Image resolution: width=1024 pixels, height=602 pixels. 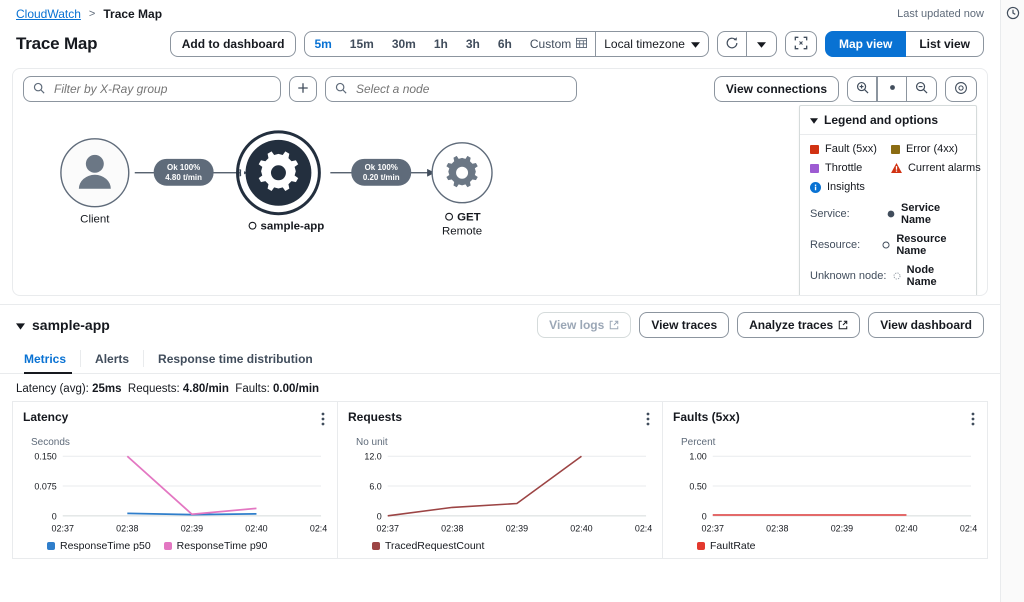 What do you see at coordinates (51, 546) in the screenshot?
I see `series-color-dot` at bounding box center [51, 546].